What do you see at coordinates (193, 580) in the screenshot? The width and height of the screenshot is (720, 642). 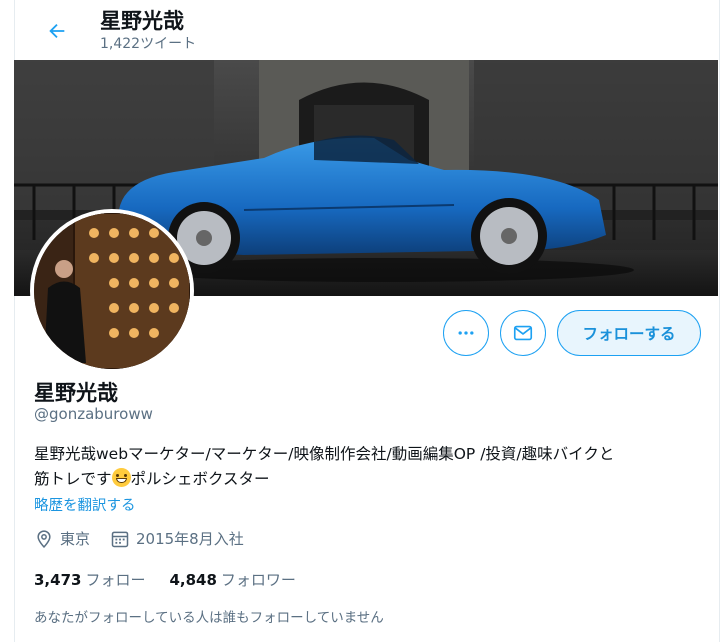 I see `followers-count: 4,848` at bounding box center [193, 580].